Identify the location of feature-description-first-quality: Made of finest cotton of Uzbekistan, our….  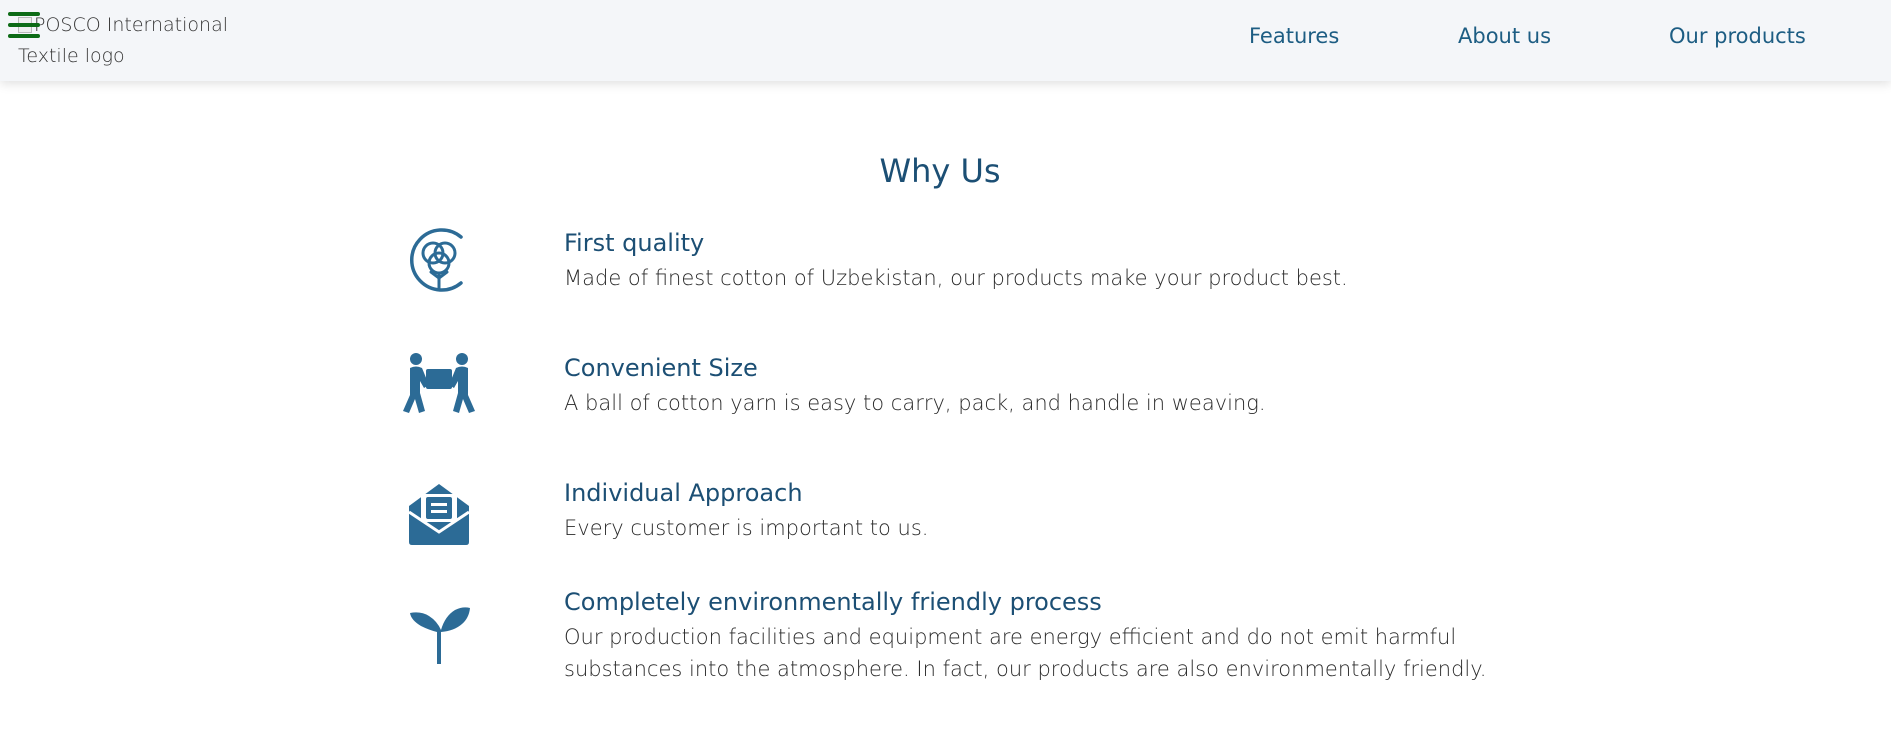
(956, 278).